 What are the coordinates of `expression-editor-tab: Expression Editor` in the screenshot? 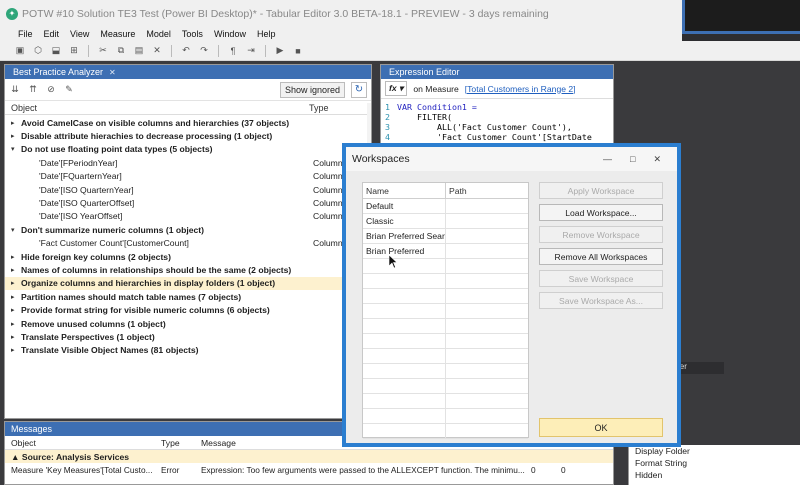 It's located at (497, 72).